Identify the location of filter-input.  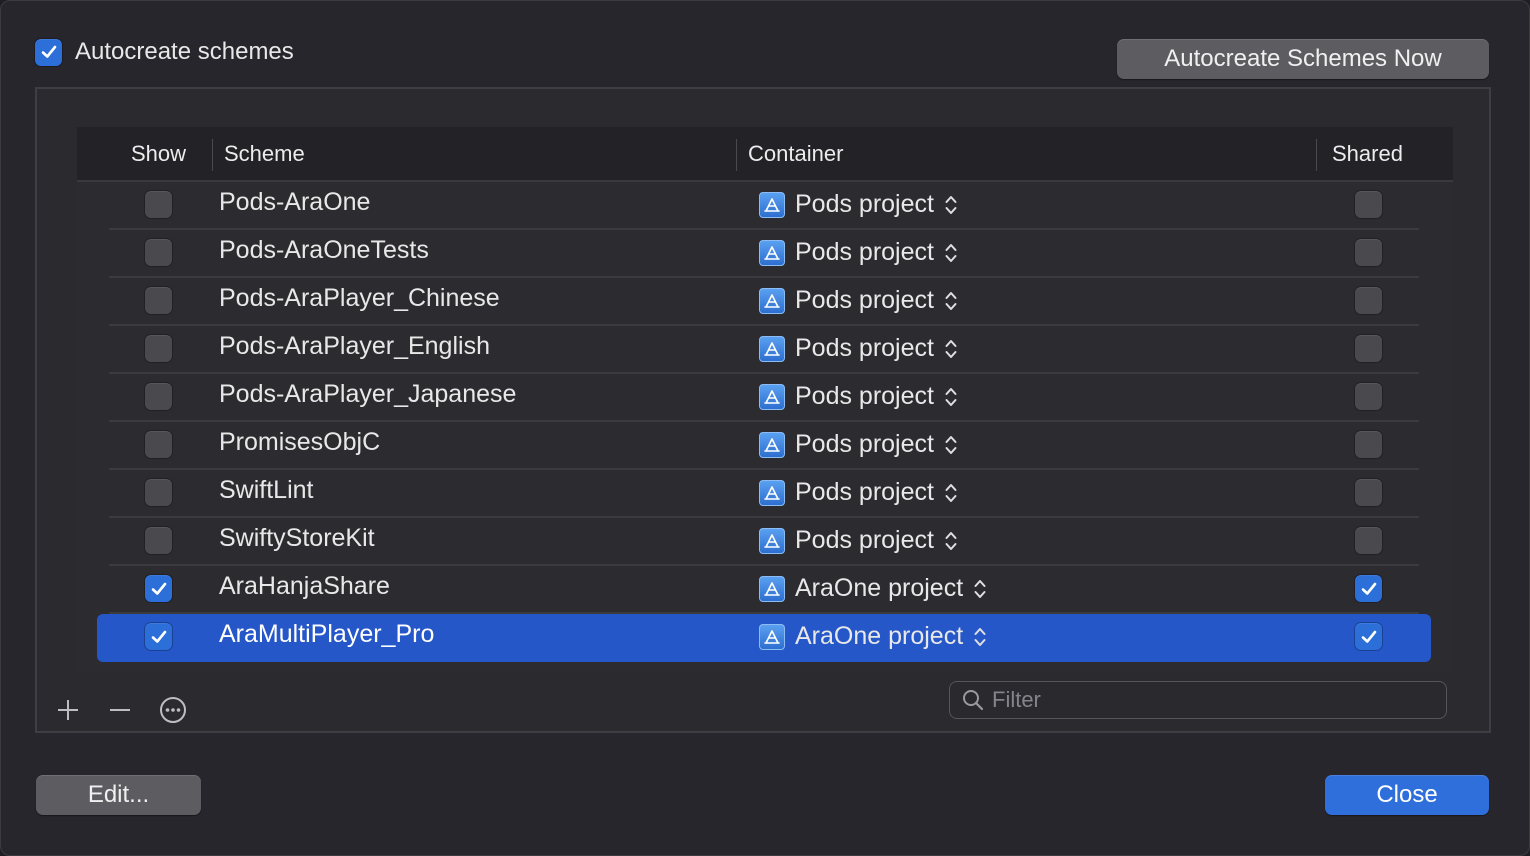
(1212, 700).